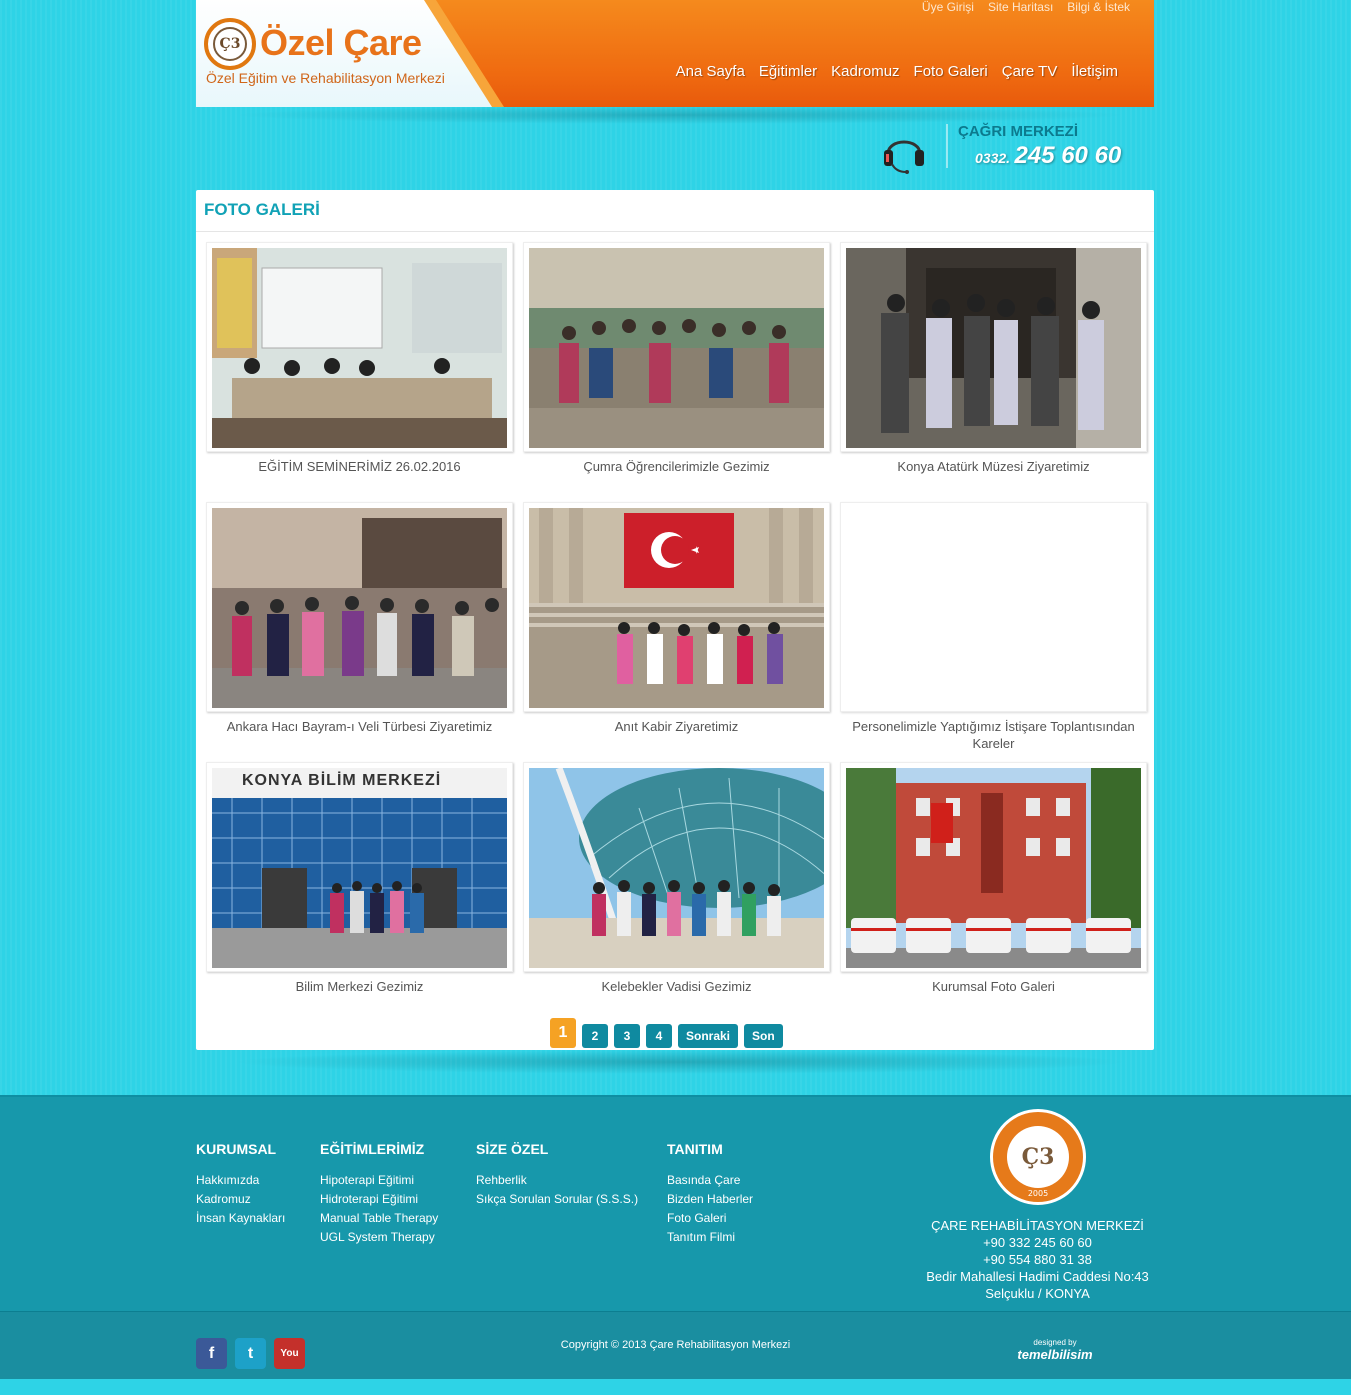  I want to click on nav-trainings: Eğitimler, so click(788, 71).